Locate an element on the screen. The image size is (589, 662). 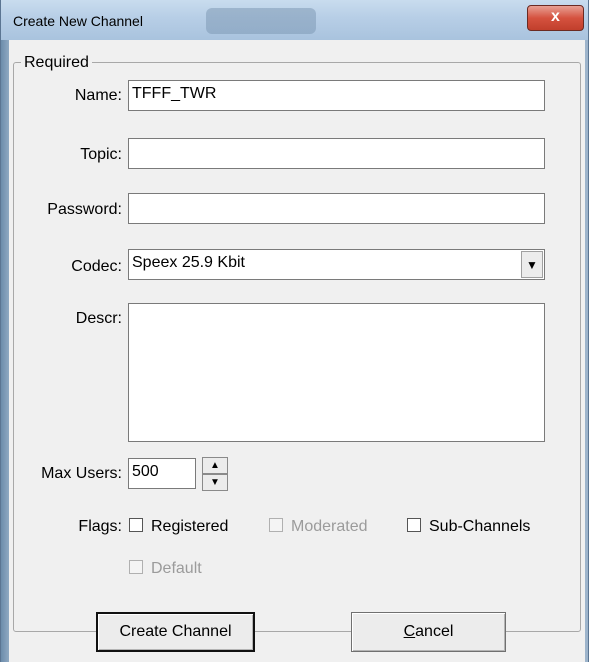
required-group-label: Required is located at coordinates (56, 63).